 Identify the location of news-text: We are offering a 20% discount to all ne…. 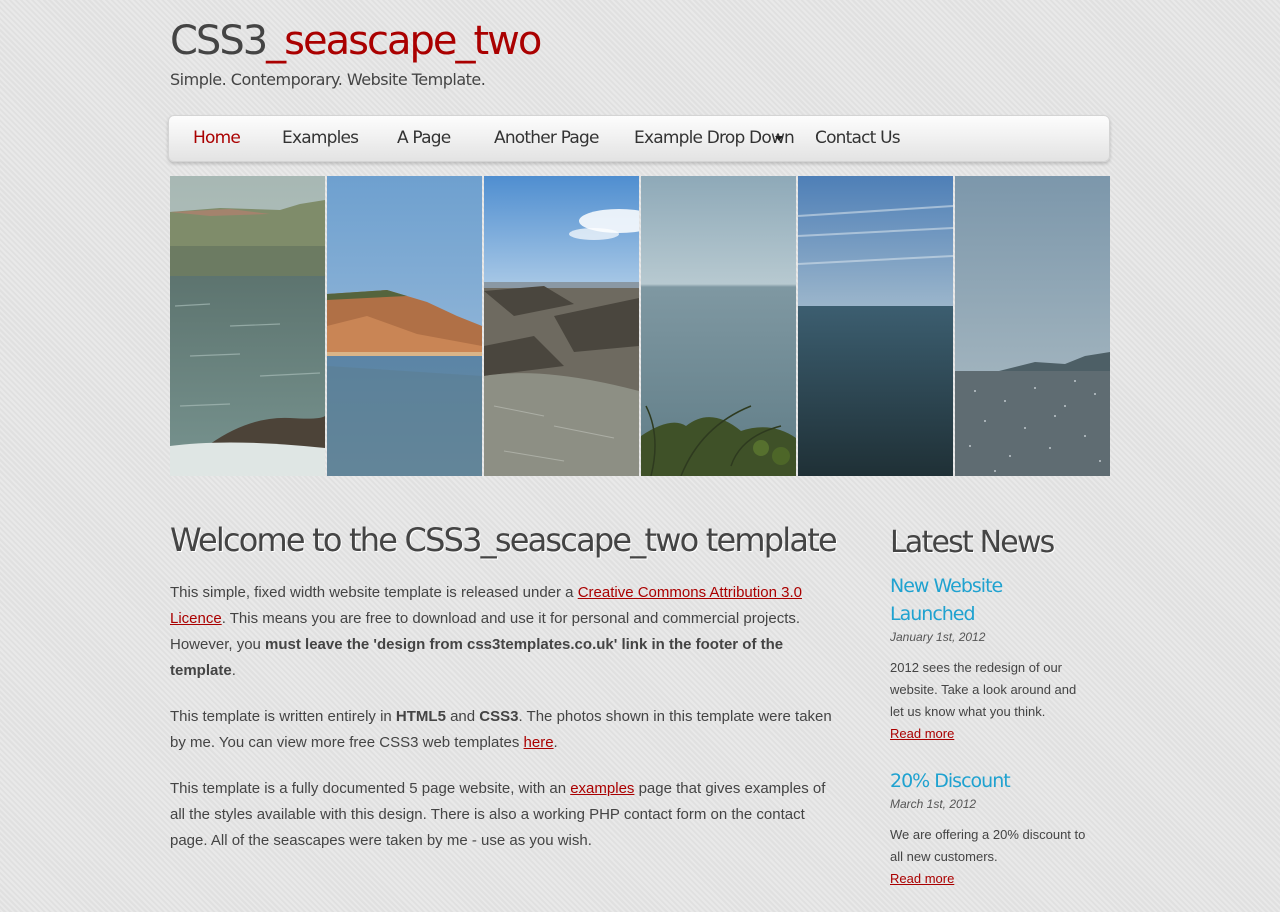
(988, 845).